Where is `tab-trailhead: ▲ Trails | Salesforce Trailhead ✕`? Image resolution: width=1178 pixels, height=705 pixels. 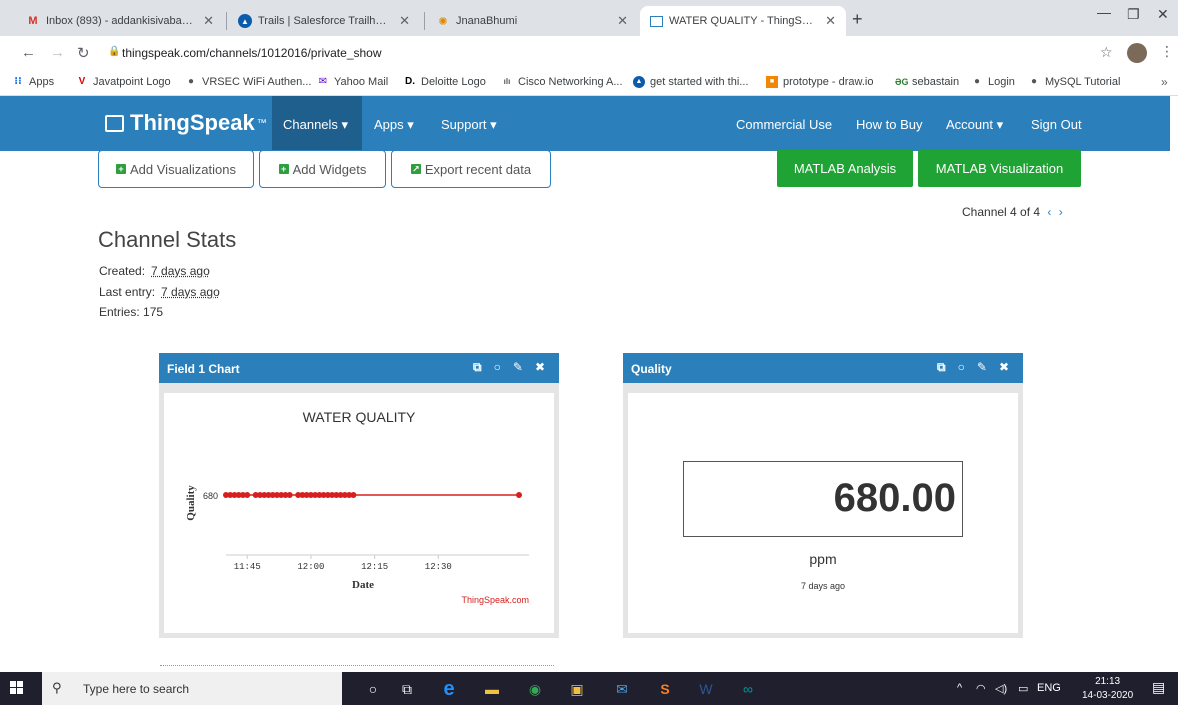
tab-trailhead: ▲ Trails | Salesforce Trailhead ✕ is located at coordinates (324, 21).